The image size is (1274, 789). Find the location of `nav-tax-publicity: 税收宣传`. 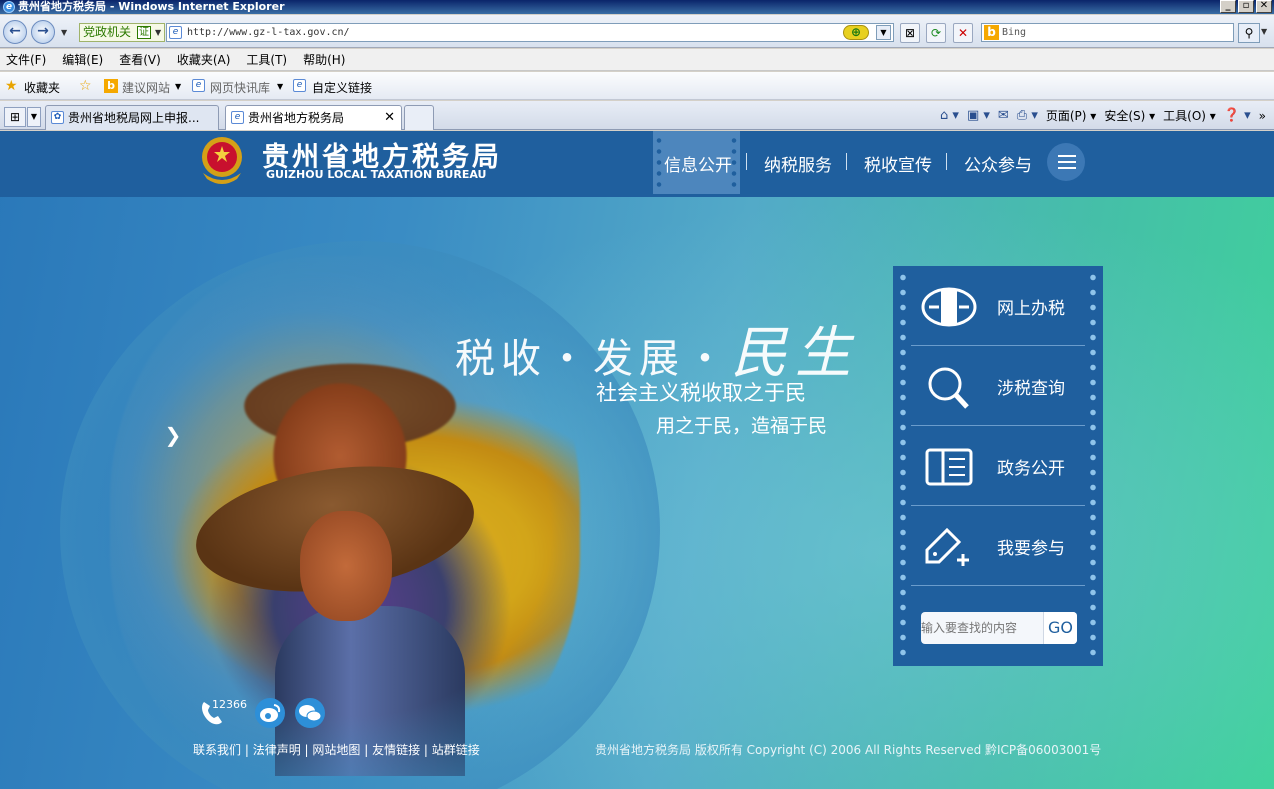

nav-tax-publicity: 税收宣传 is located at coordinates (898, 163).